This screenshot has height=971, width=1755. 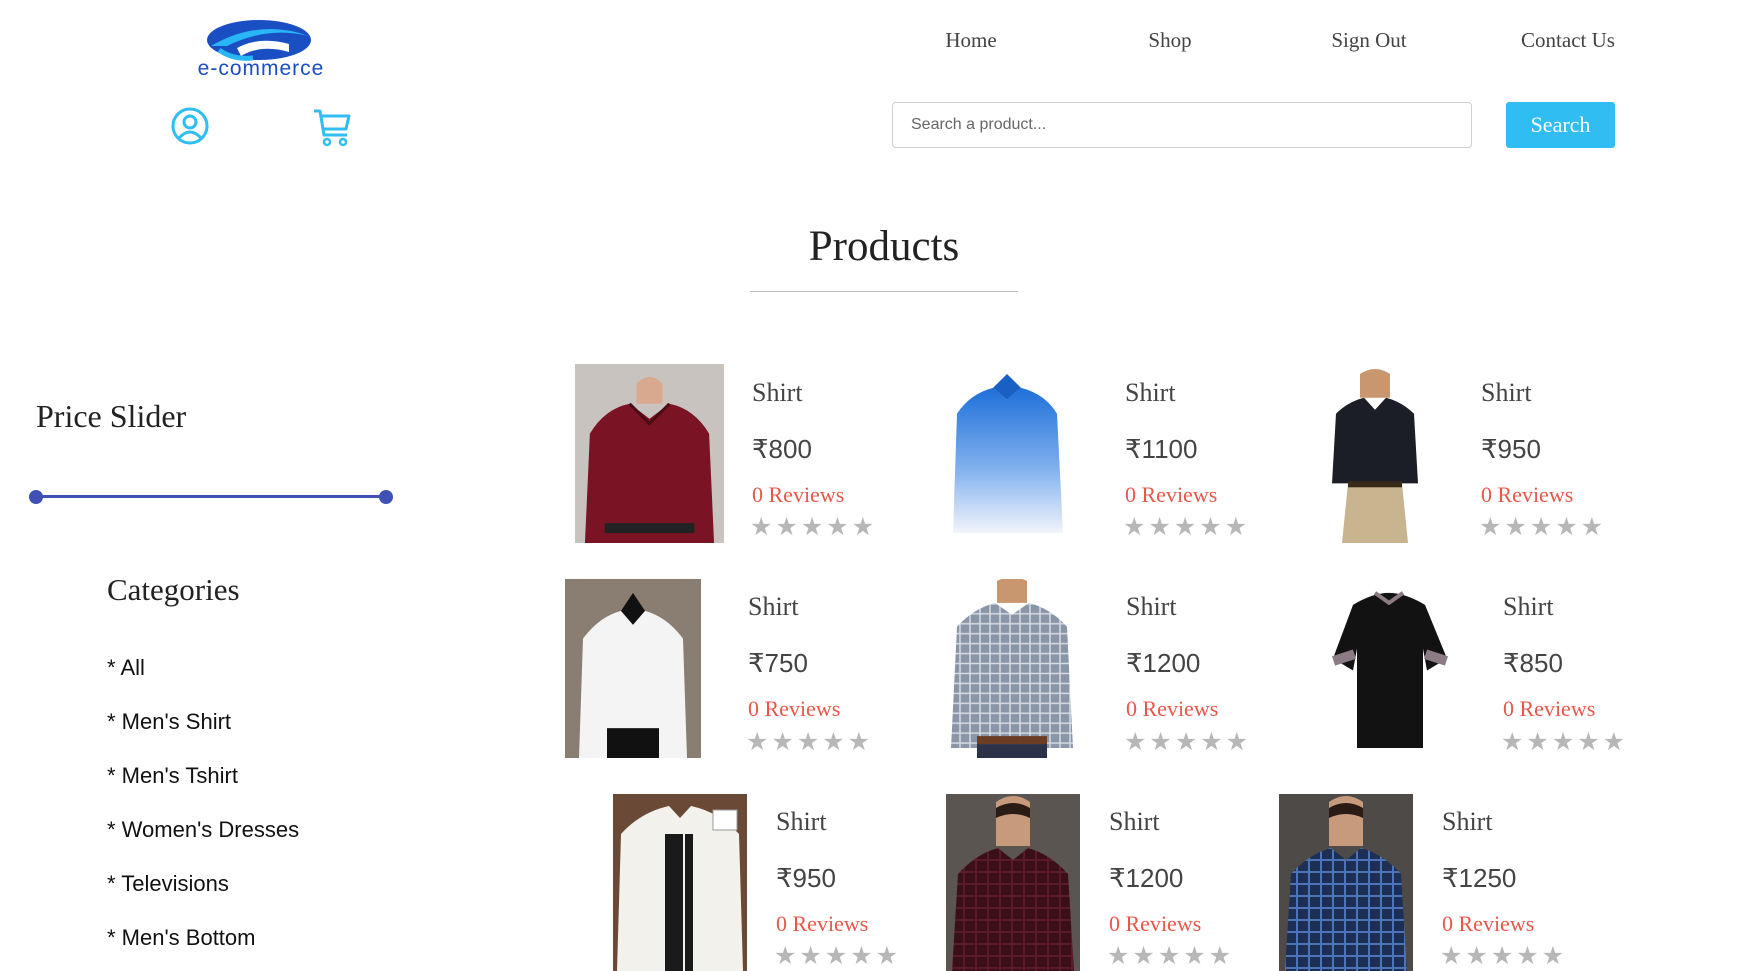 I want to click on categories-title: Categories, so click(x=173, y=589).